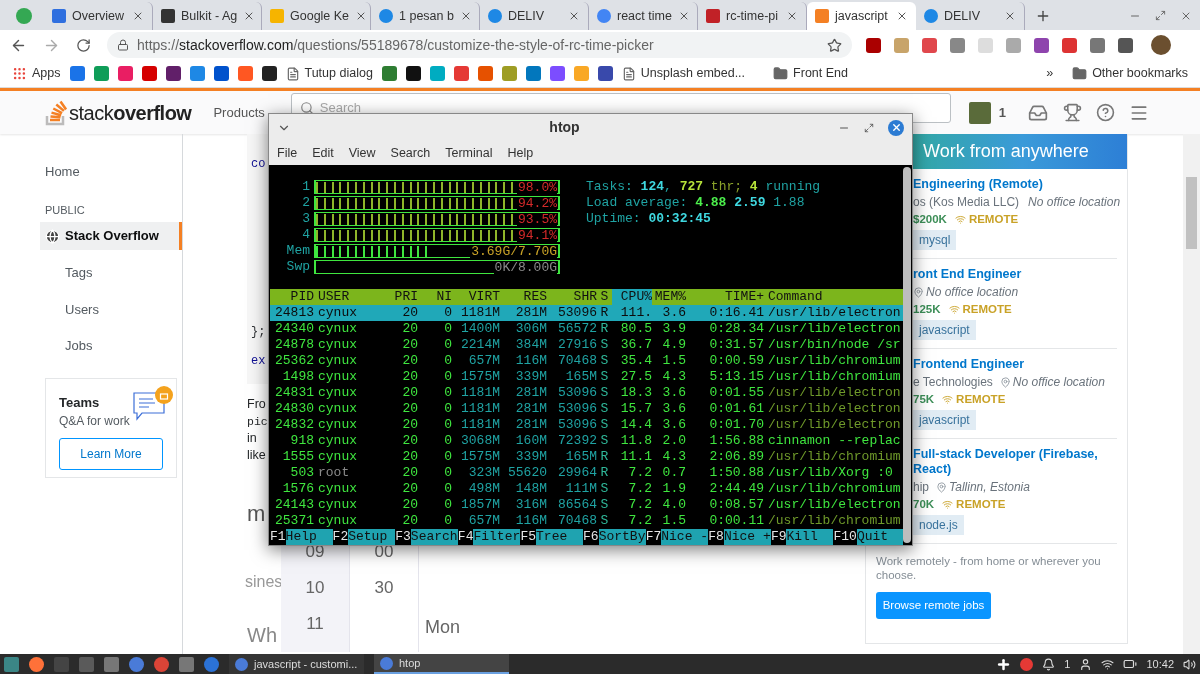 This screenshot has width=1200, height=675. What do you see at coordinates (586, 345) in the screenshot?
I see `process-row: 24878 cynux 20 0 2214M 384M 27916 S 36.7 4.9 0:31.57 /usr/bin/node /sr` at bounding box center [586, 345].